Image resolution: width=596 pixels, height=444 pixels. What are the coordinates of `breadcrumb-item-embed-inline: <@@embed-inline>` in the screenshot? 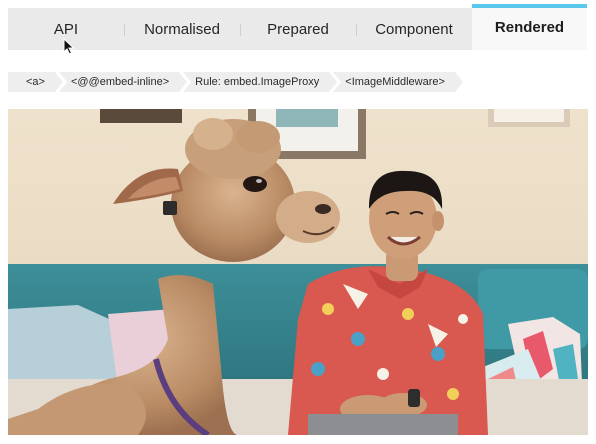 It's located at (123, 82).